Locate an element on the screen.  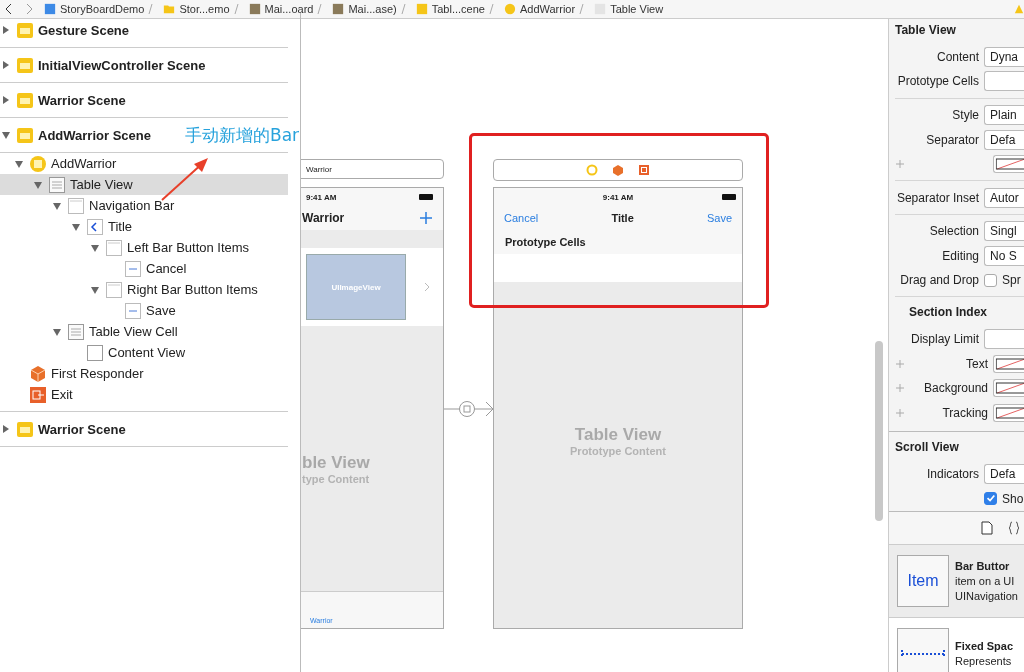
segue-arrow is located at coordinates (469, 409).